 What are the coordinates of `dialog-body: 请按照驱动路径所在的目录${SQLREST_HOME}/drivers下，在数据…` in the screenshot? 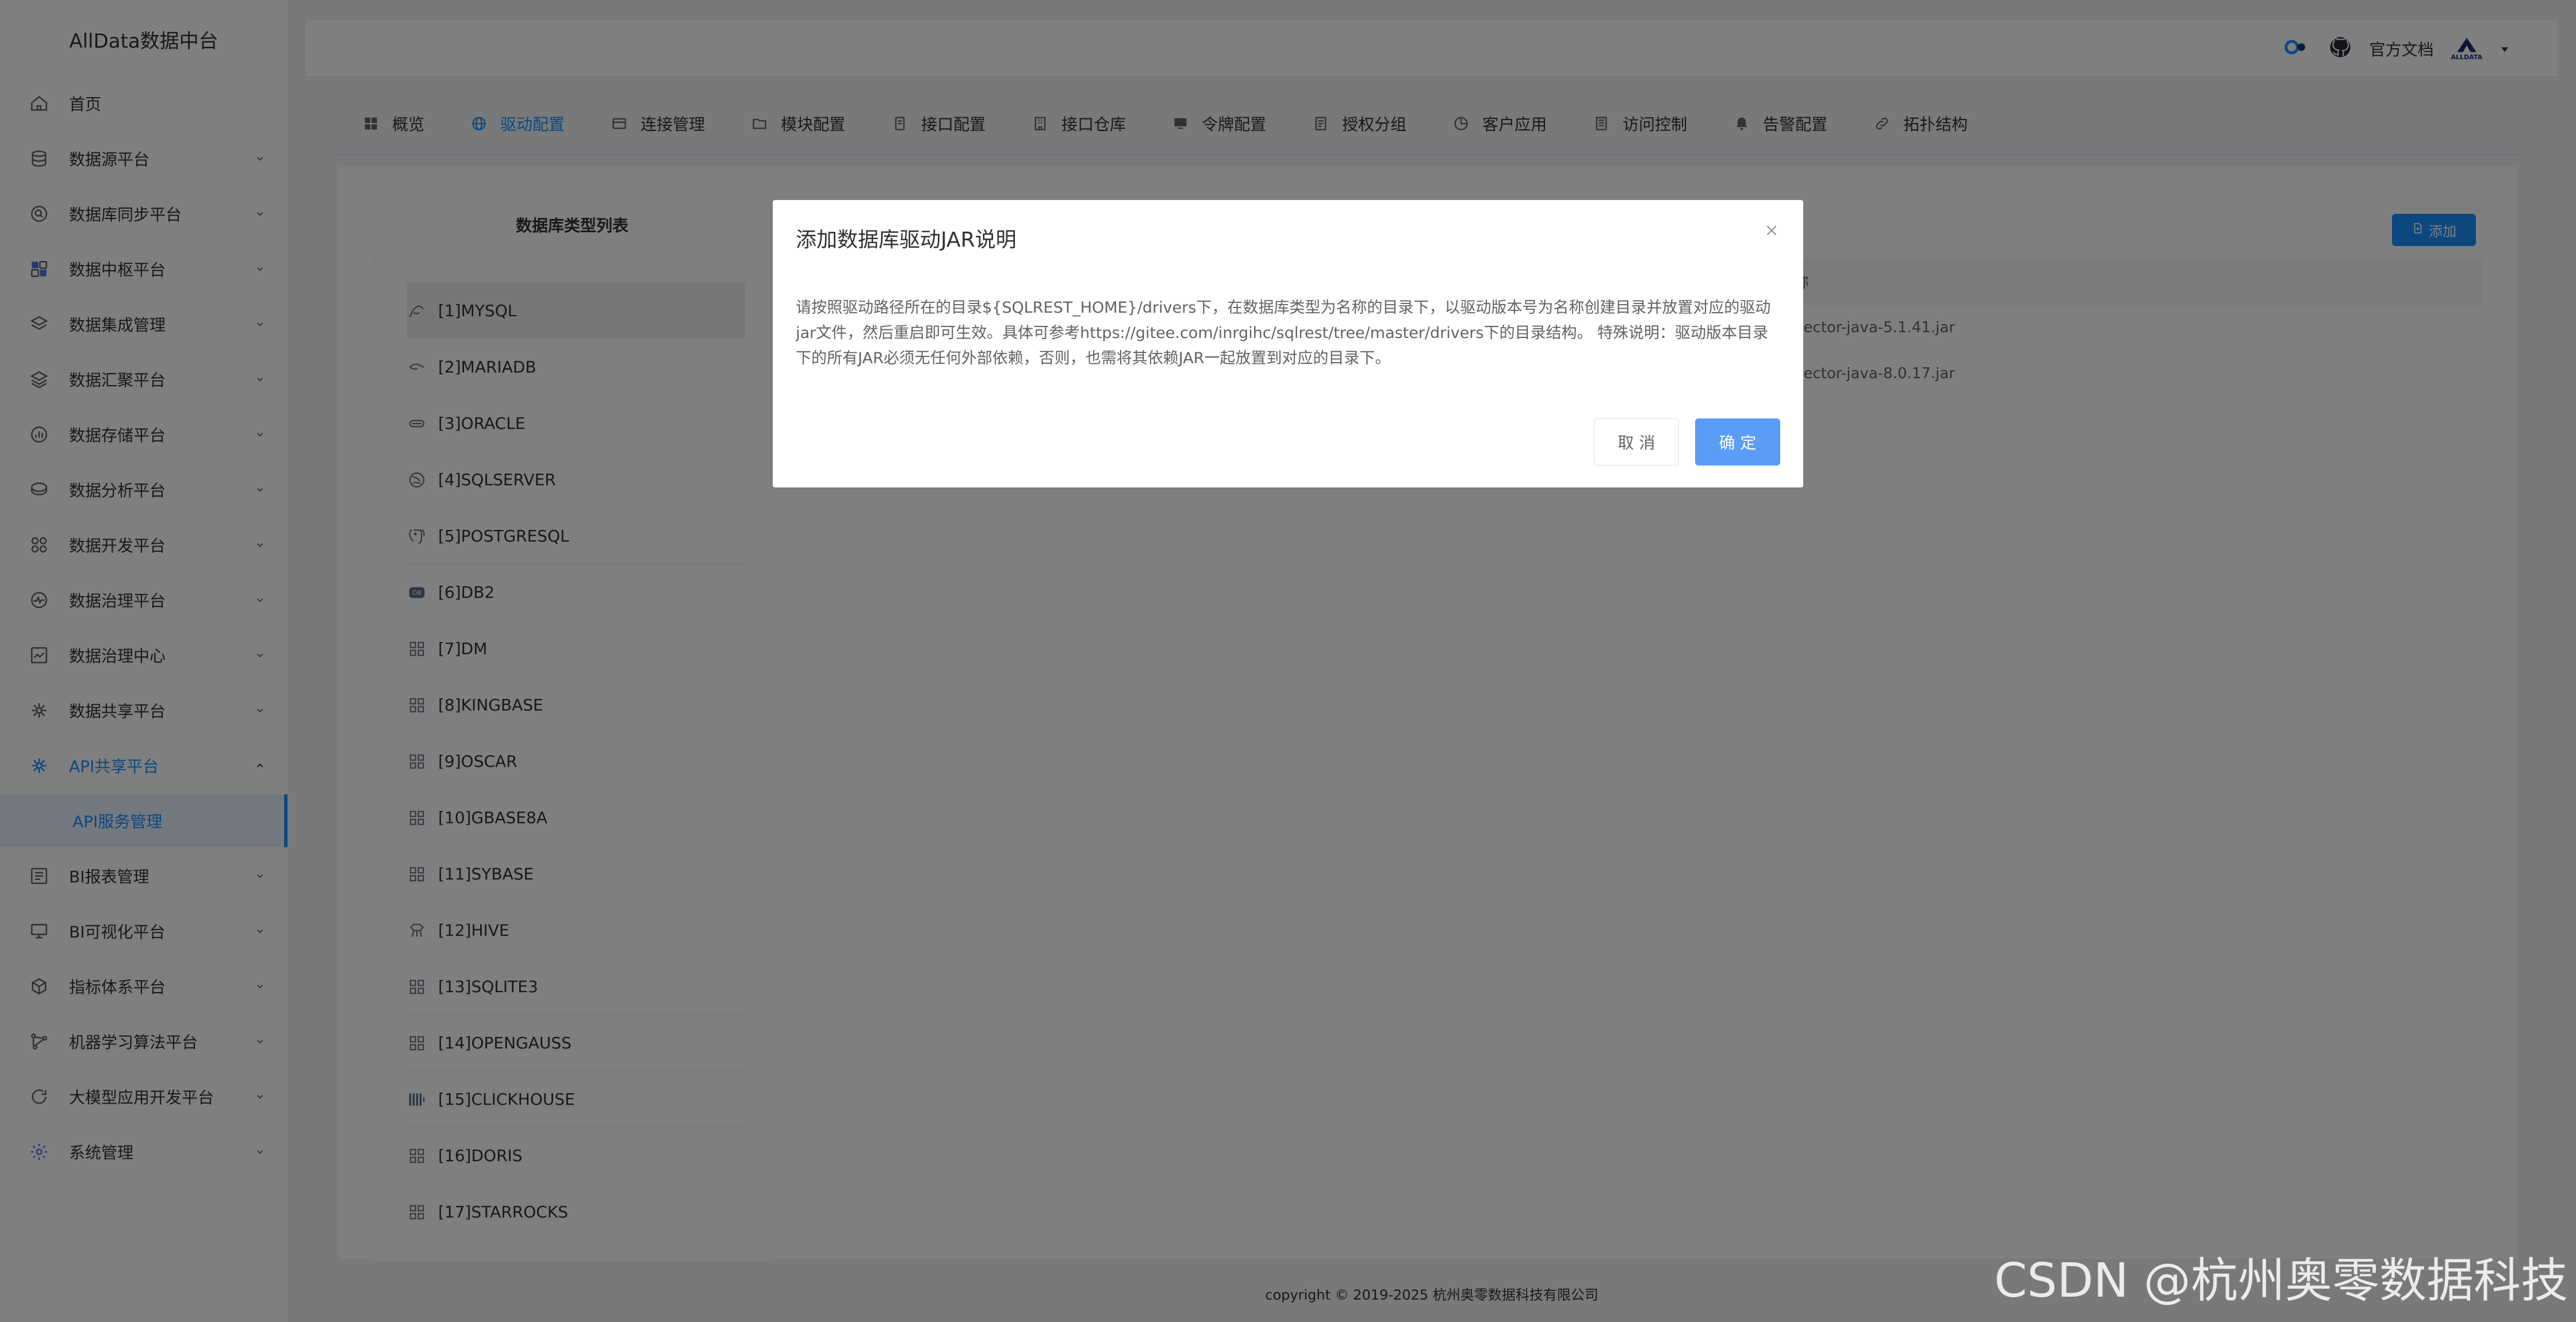 It's located at (1283, 333).